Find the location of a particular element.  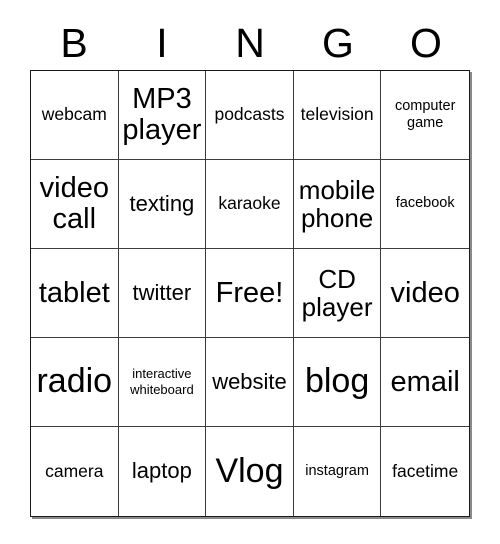

bingo-cell: karaoke is located at coordinates (250, 204).